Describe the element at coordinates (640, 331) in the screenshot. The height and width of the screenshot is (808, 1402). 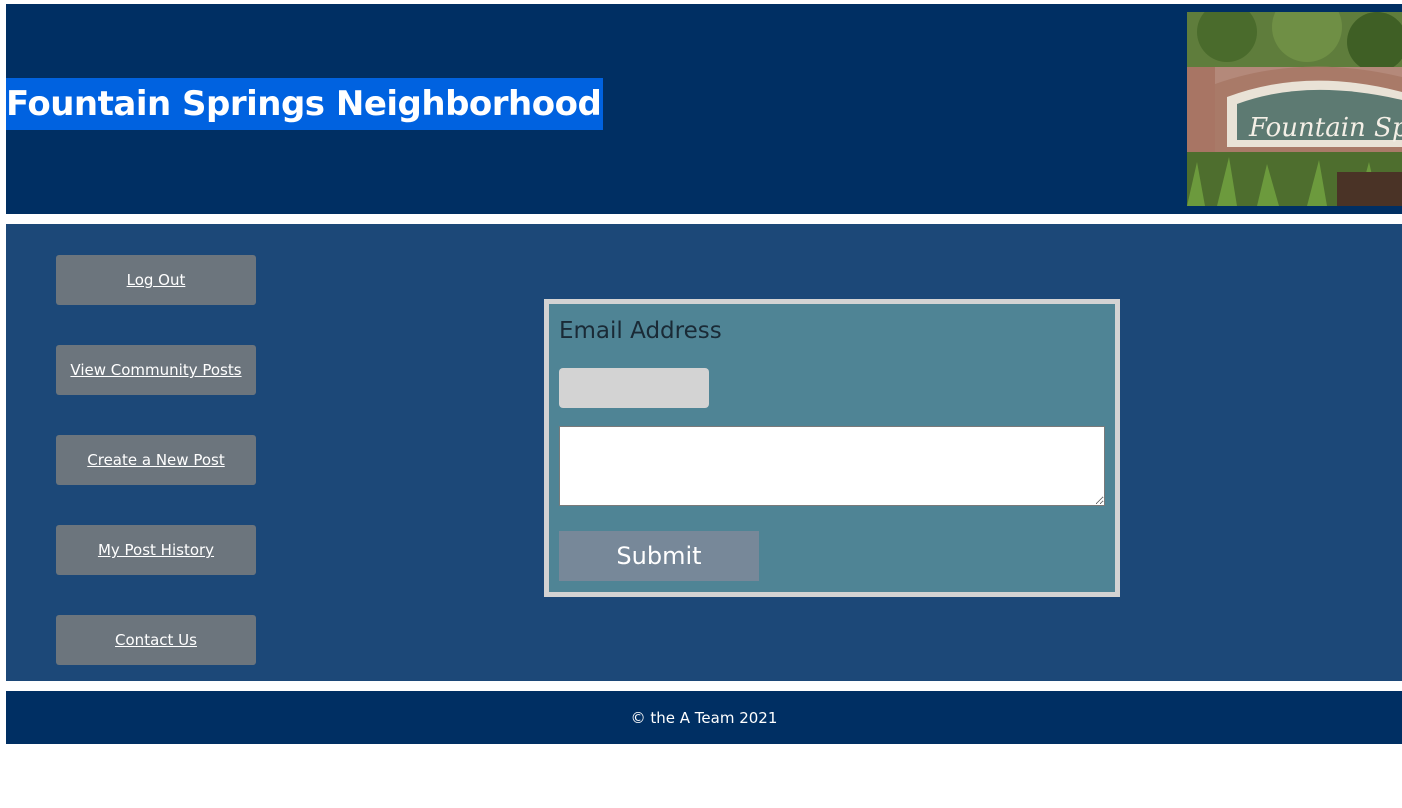
I see `email-label: Email Address` at that location.